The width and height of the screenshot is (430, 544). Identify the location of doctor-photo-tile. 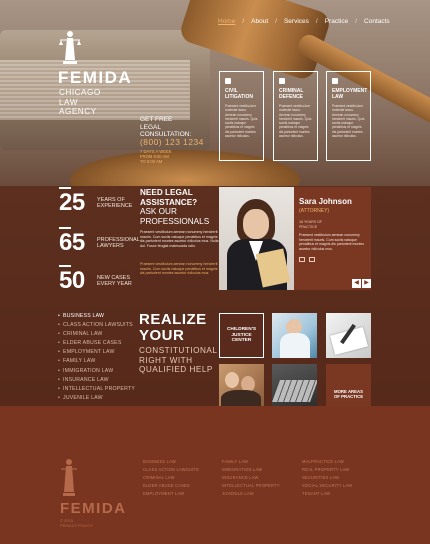
(294, 335).